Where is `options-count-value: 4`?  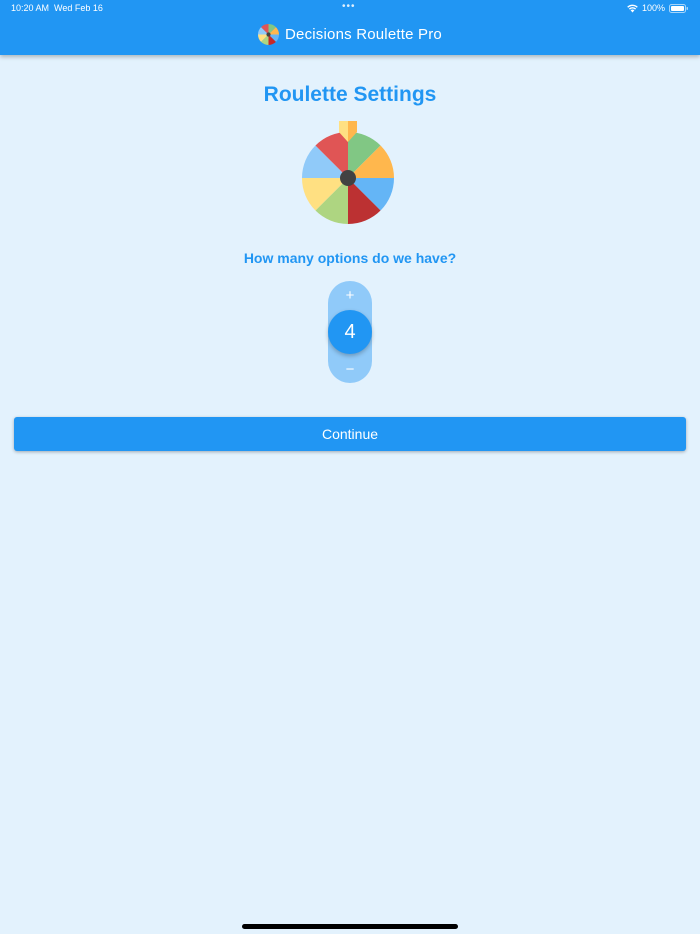 options-count-value: 4 is located at coordinates (350, 332).